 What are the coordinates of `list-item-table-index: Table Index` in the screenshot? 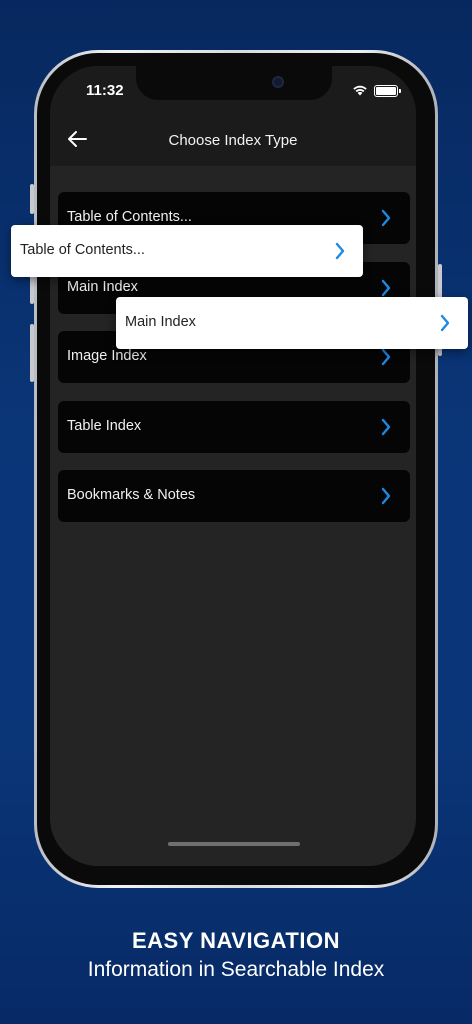 It's located at (234, 426).